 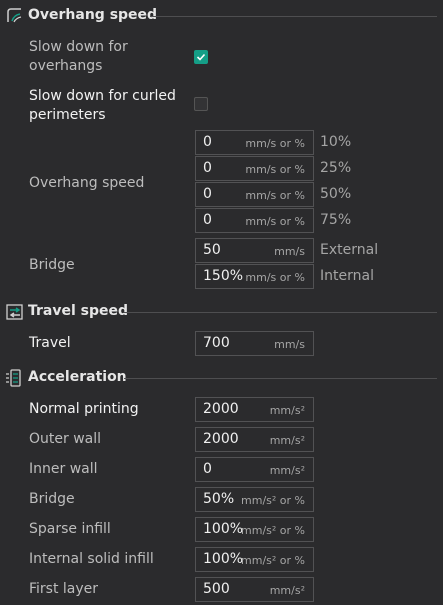 I want to click on normal-printing-accel-field: 2000 mm/s², so click(x=254, y=409).